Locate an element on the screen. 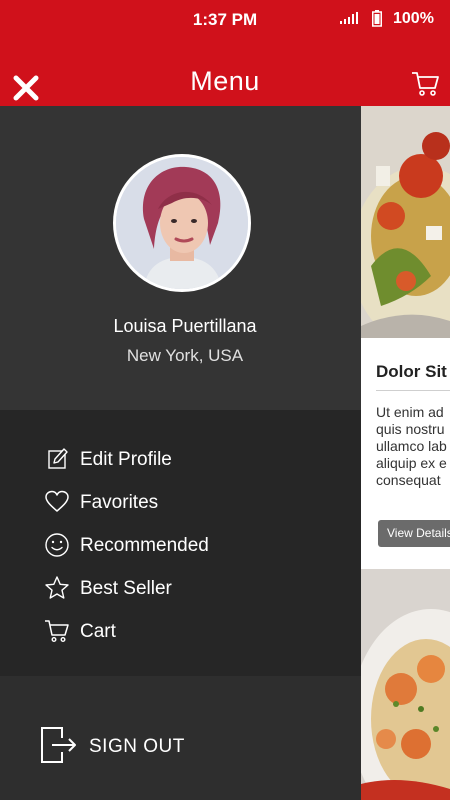  menu-item-label: Favorites is located at coordinates (119, 502).